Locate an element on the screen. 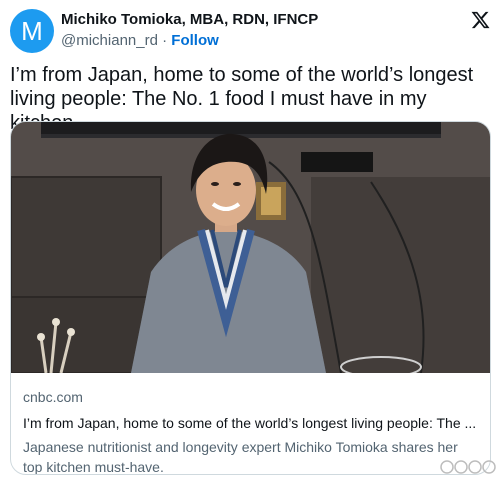 This screenshot has width=501, height=479. author-handle: @michiann_rd is located at coordinates (109, 40).